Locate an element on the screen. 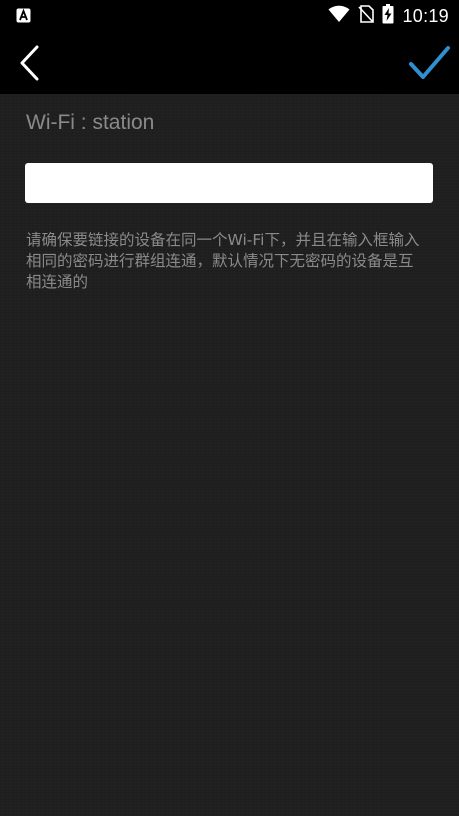  checkmark-icon is located at coordinates (429, 62).